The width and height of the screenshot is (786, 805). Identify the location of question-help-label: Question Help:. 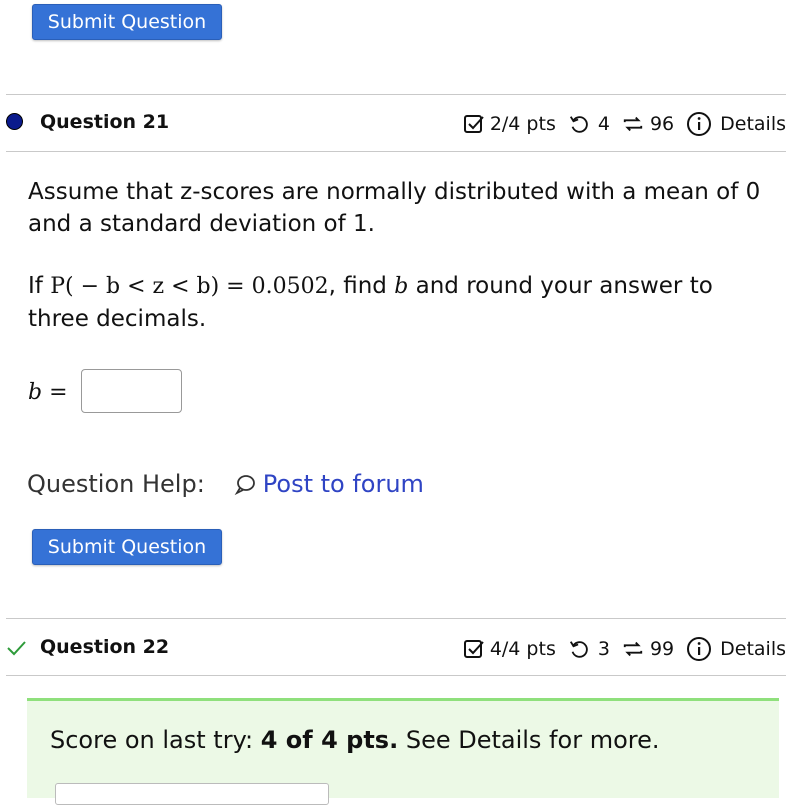
(116, 484).